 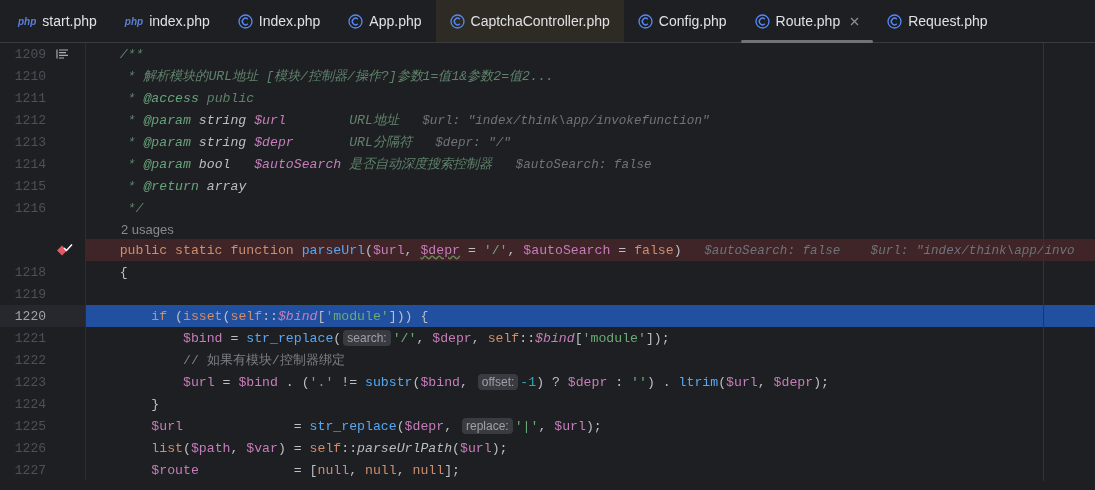 What do you see at coordinates (57, 21) in the screenshot?
I see `file-tab: php start.php` at bounding box center [57, 21].